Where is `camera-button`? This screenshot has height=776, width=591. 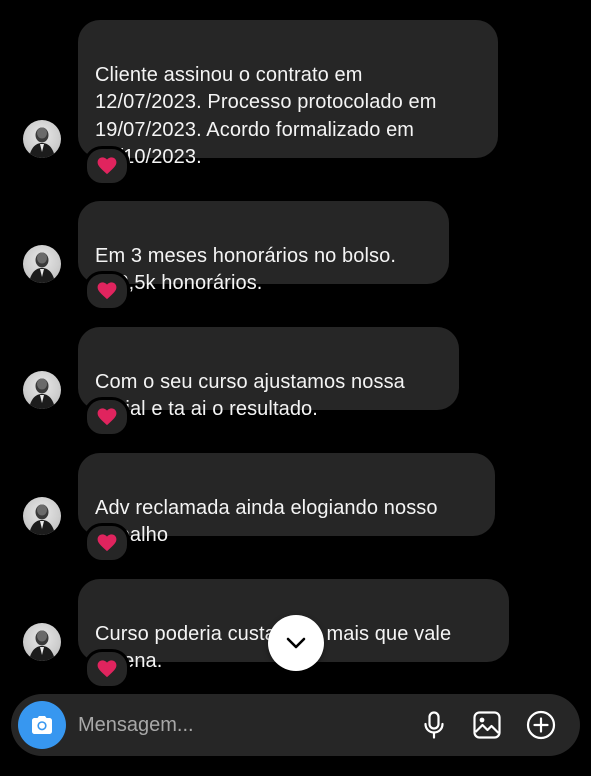 camera-button is located at coordinates (42, 725).